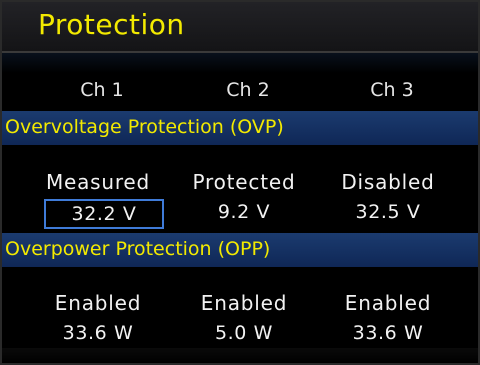 The height and width of the screenshot is (365, 480). What do you see at coordinates (248, 90) in the screenshot?
I see `channel-2-label: Ch 2` at bounding box center [248, 90].